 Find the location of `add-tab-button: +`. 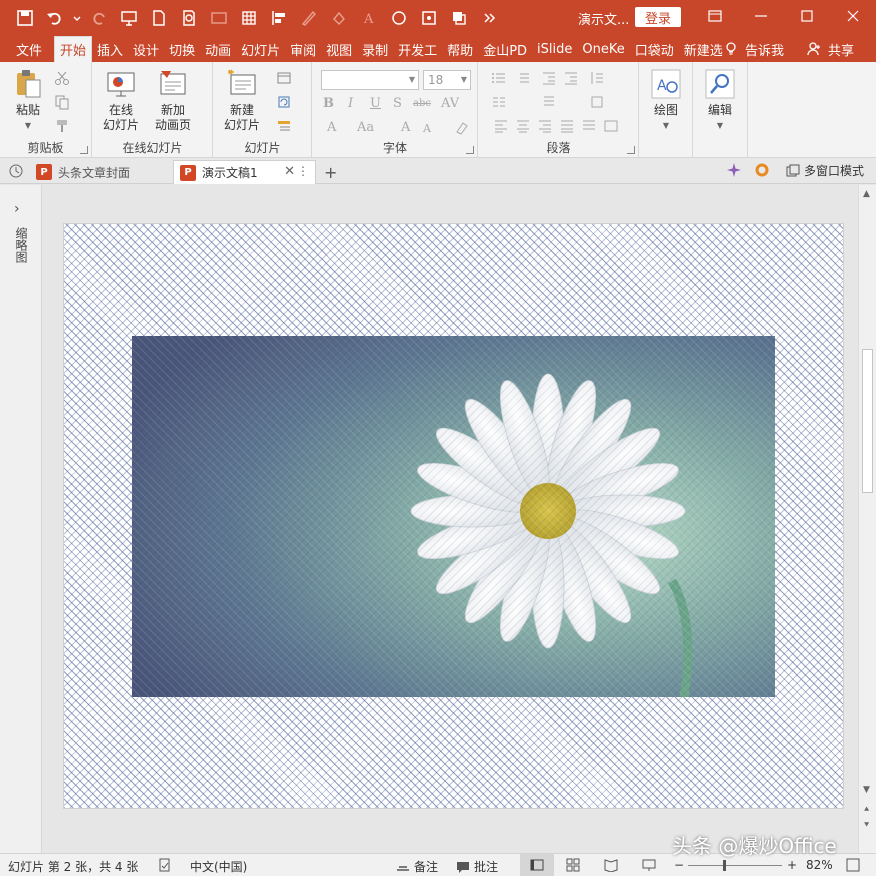

add-tab-button: + is located at coordinates (330, 172).